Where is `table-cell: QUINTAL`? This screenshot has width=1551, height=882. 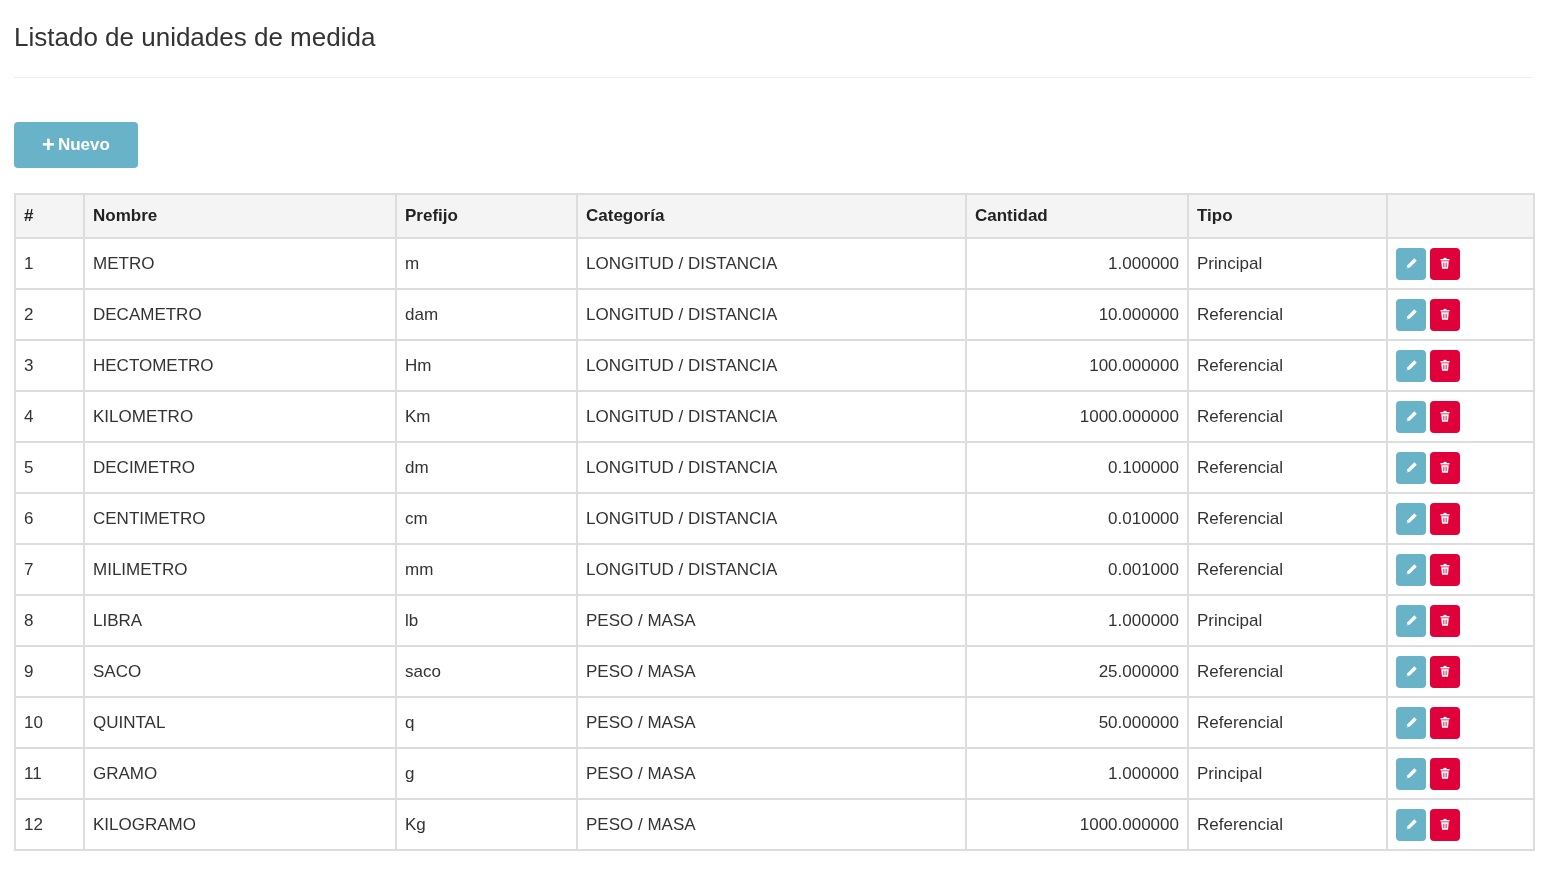 table-cell: QUINTAL is located at coordinates (240, 722).